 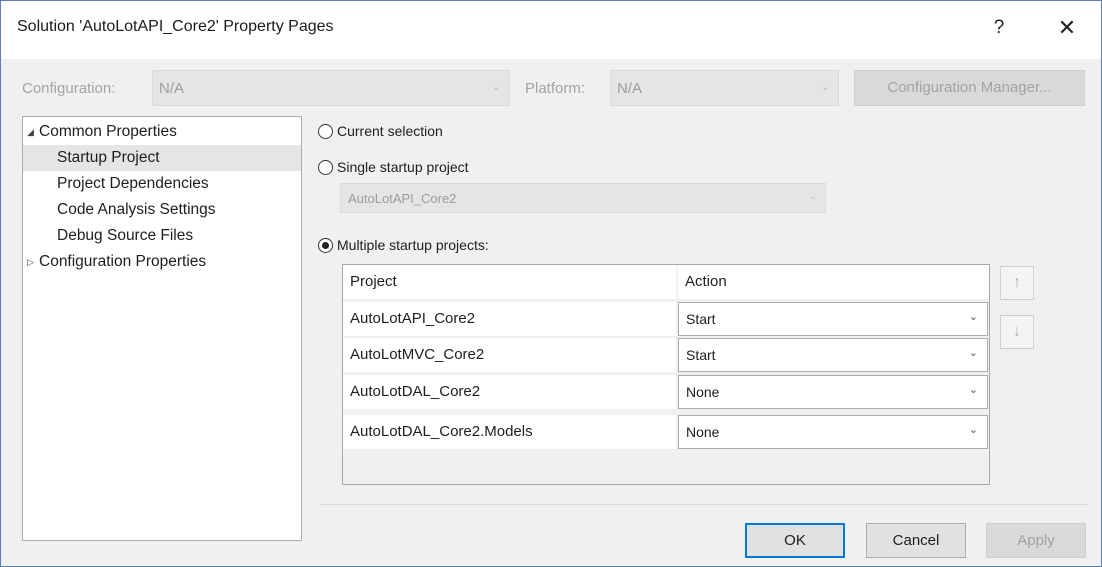 I want to click on single-startup-option: Single startup project, so click(x=393, y=167).